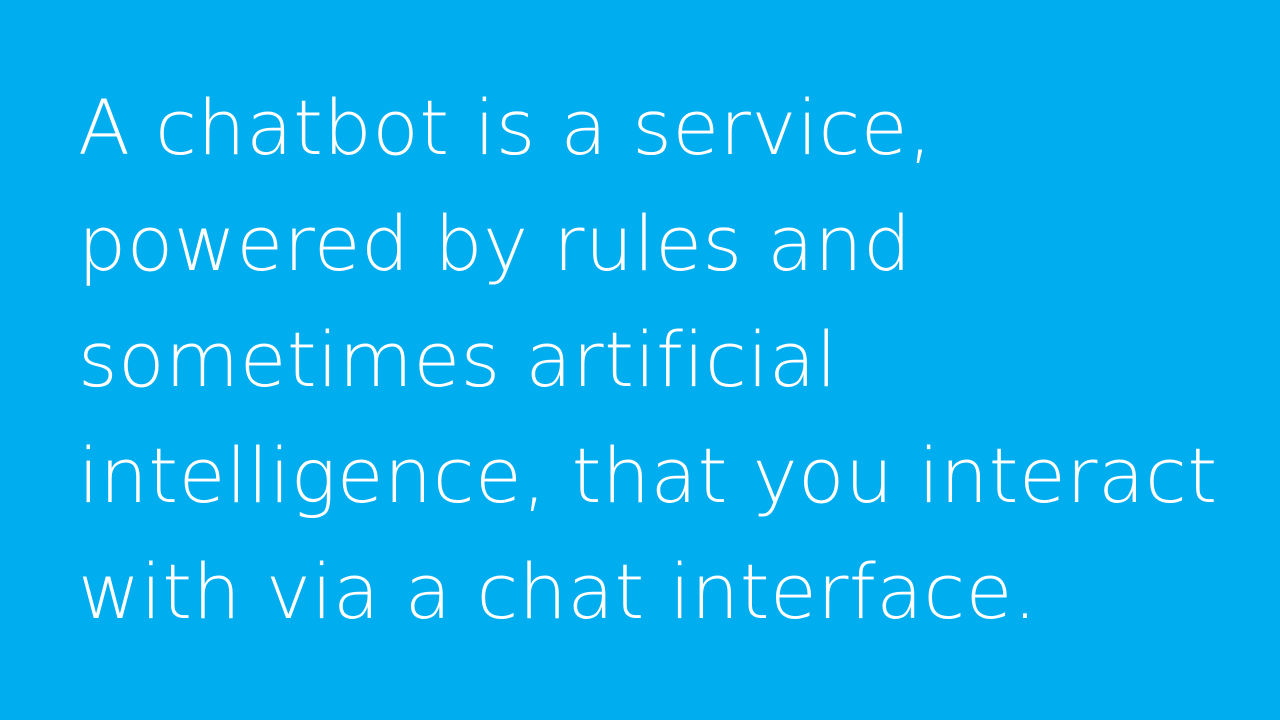 This screenshot has width=1280, height=720. What do you see at coordinates (648, 475) in the screenshot?
I see `text-line-4: intelligence, that you interact` at bounding box center [648, 475].